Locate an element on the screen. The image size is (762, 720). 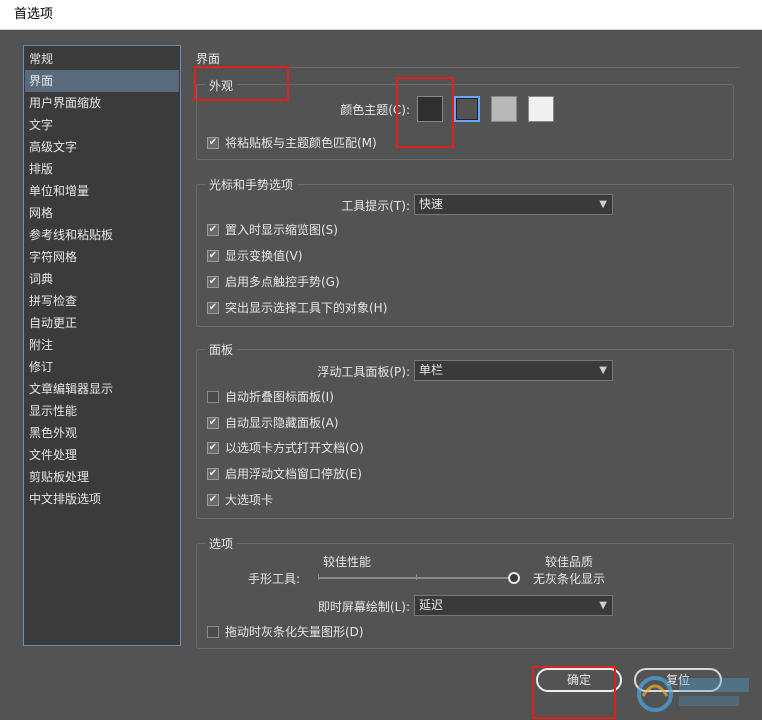
sidebar-item-file-handling: 文件处理 is located at coordinates (102, 455).